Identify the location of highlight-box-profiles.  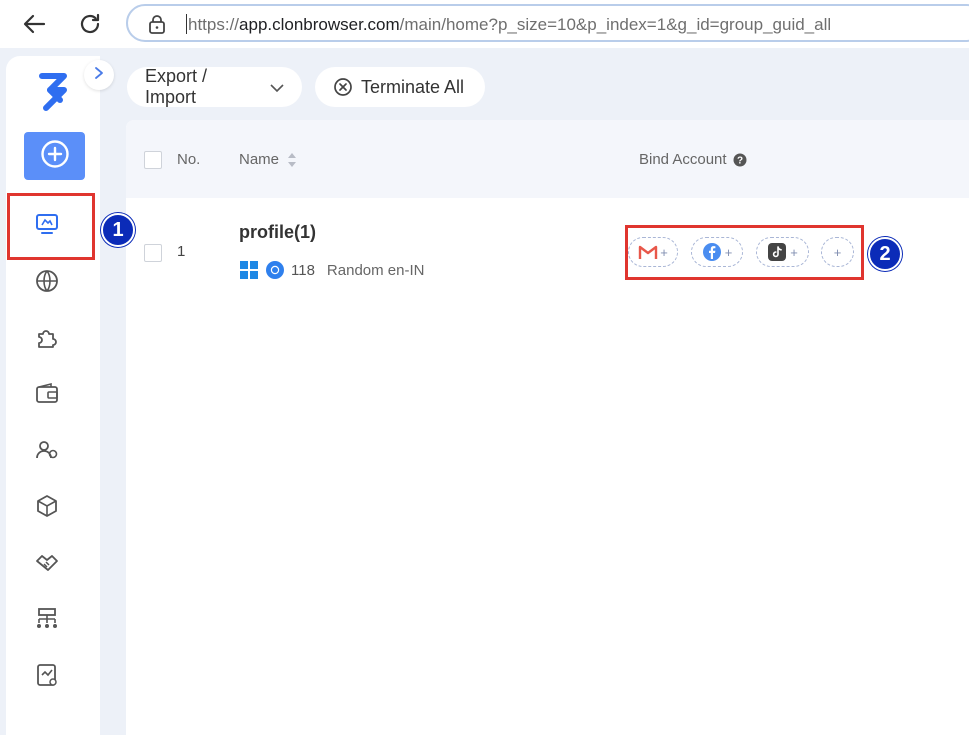
(51, 226).